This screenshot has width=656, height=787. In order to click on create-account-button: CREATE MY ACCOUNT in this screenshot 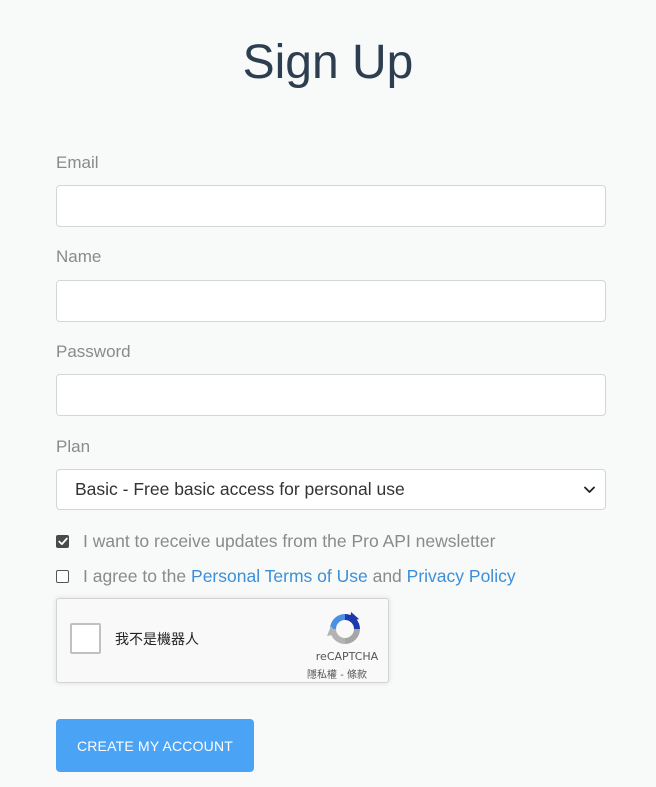, I will do `click(155, 745)`.